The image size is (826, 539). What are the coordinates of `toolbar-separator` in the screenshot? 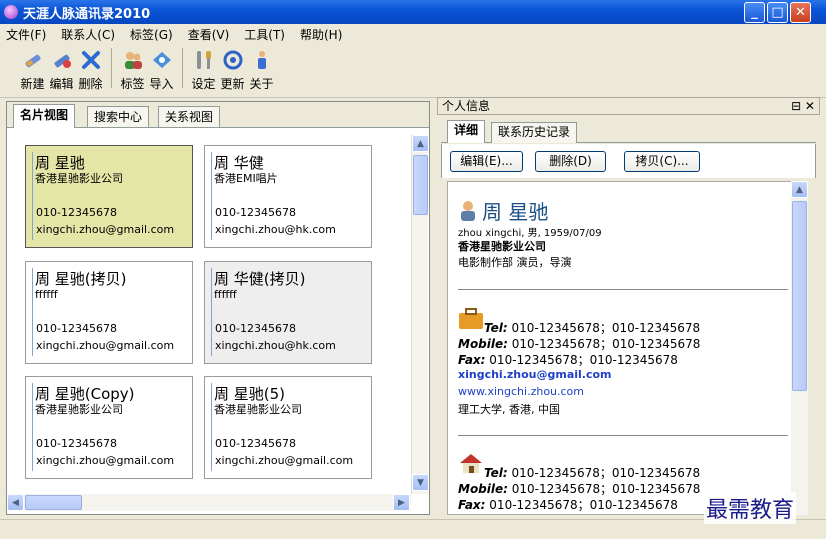 It's located at (111, 68).